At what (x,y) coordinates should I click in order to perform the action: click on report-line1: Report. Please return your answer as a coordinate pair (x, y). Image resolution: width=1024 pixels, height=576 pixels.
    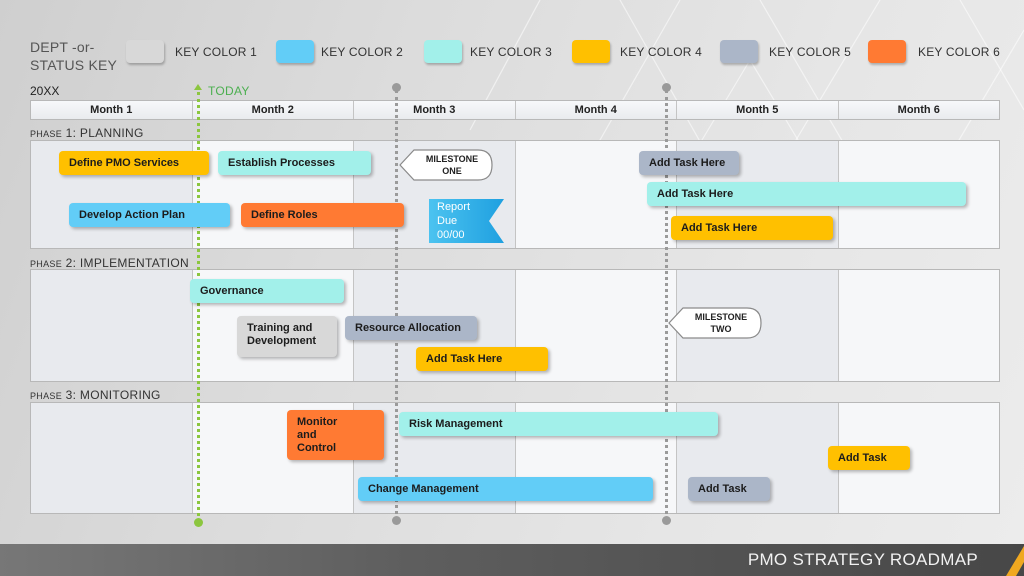
    Looking at the image, I should click on (454, 207).